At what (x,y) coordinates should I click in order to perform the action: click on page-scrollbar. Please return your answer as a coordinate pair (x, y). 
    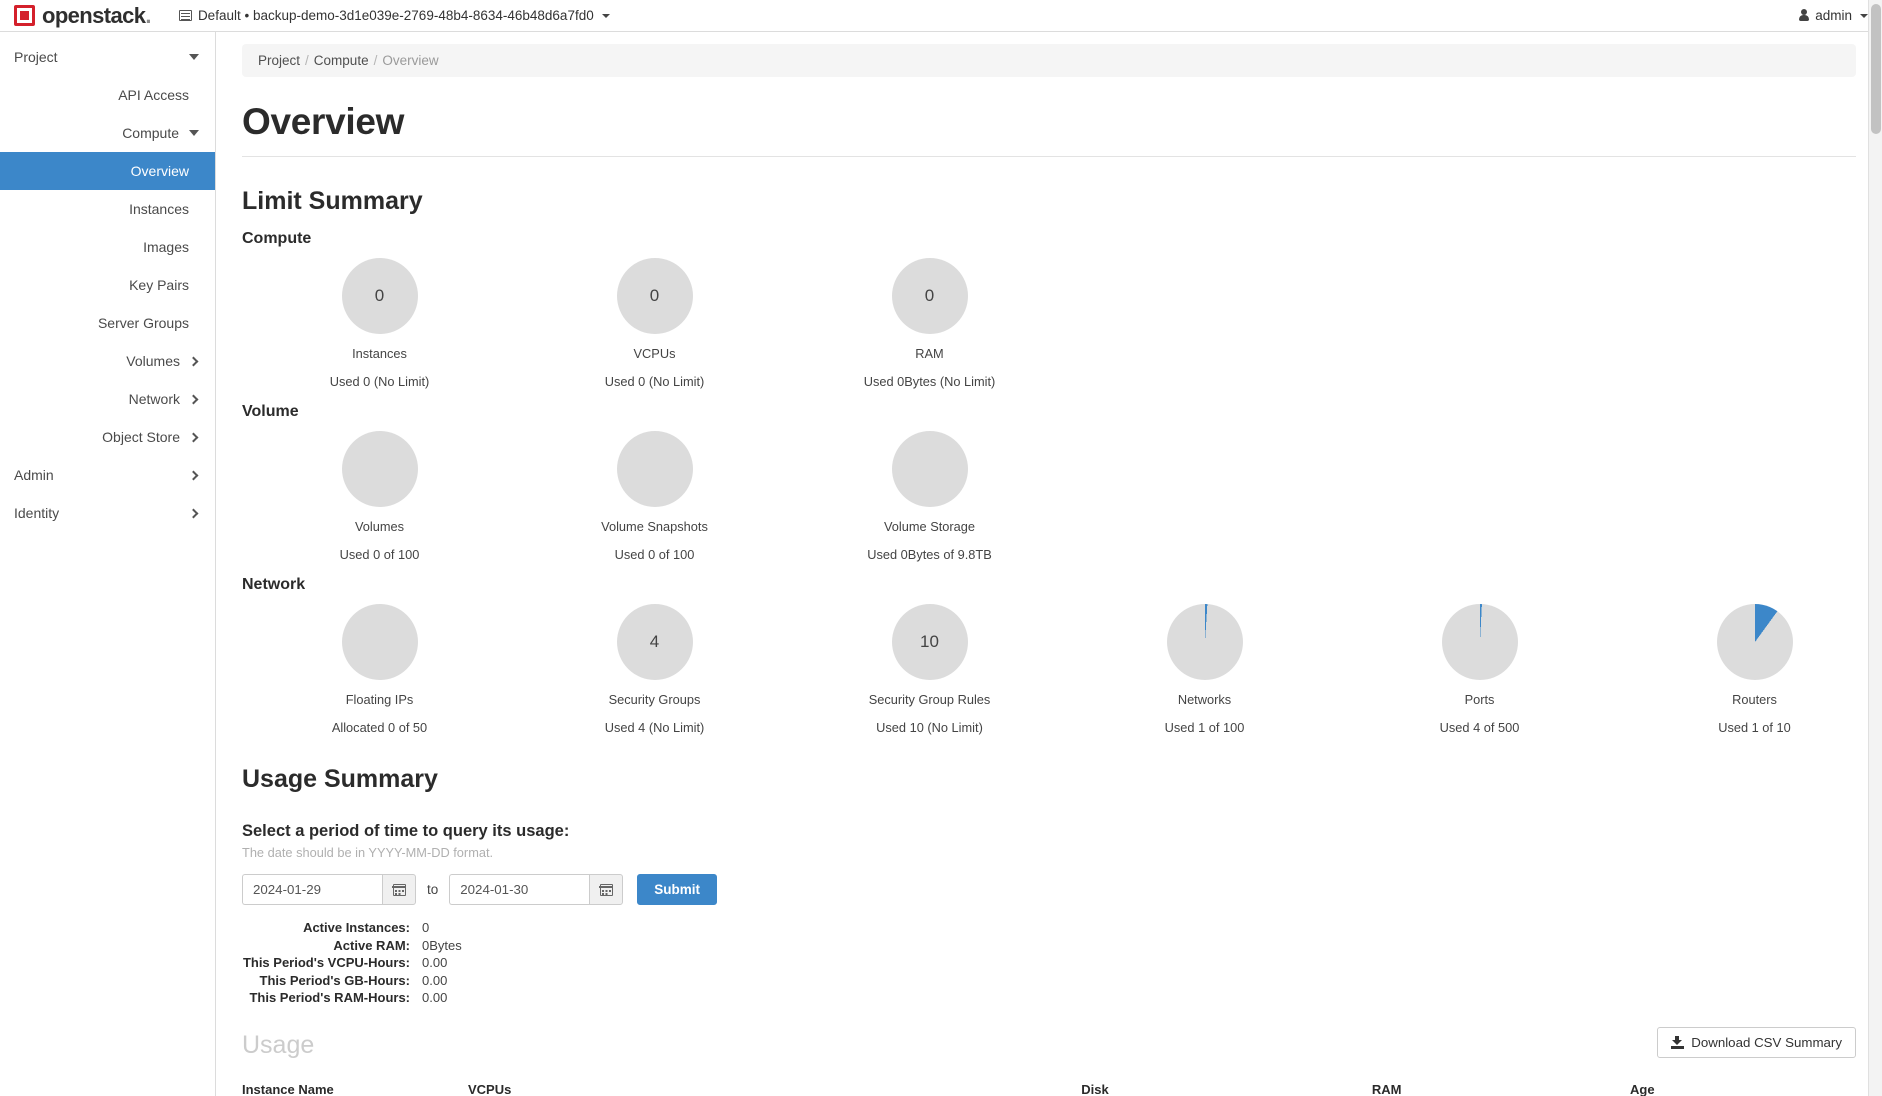
    Looking at the image, I should click on (1875, 548).